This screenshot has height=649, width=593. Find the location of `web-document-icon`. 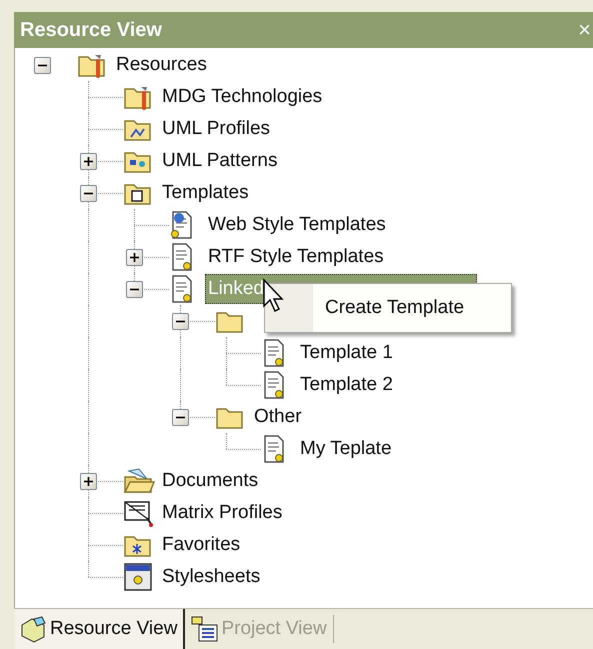

web-document-icon is located at coordinates (182, 225).